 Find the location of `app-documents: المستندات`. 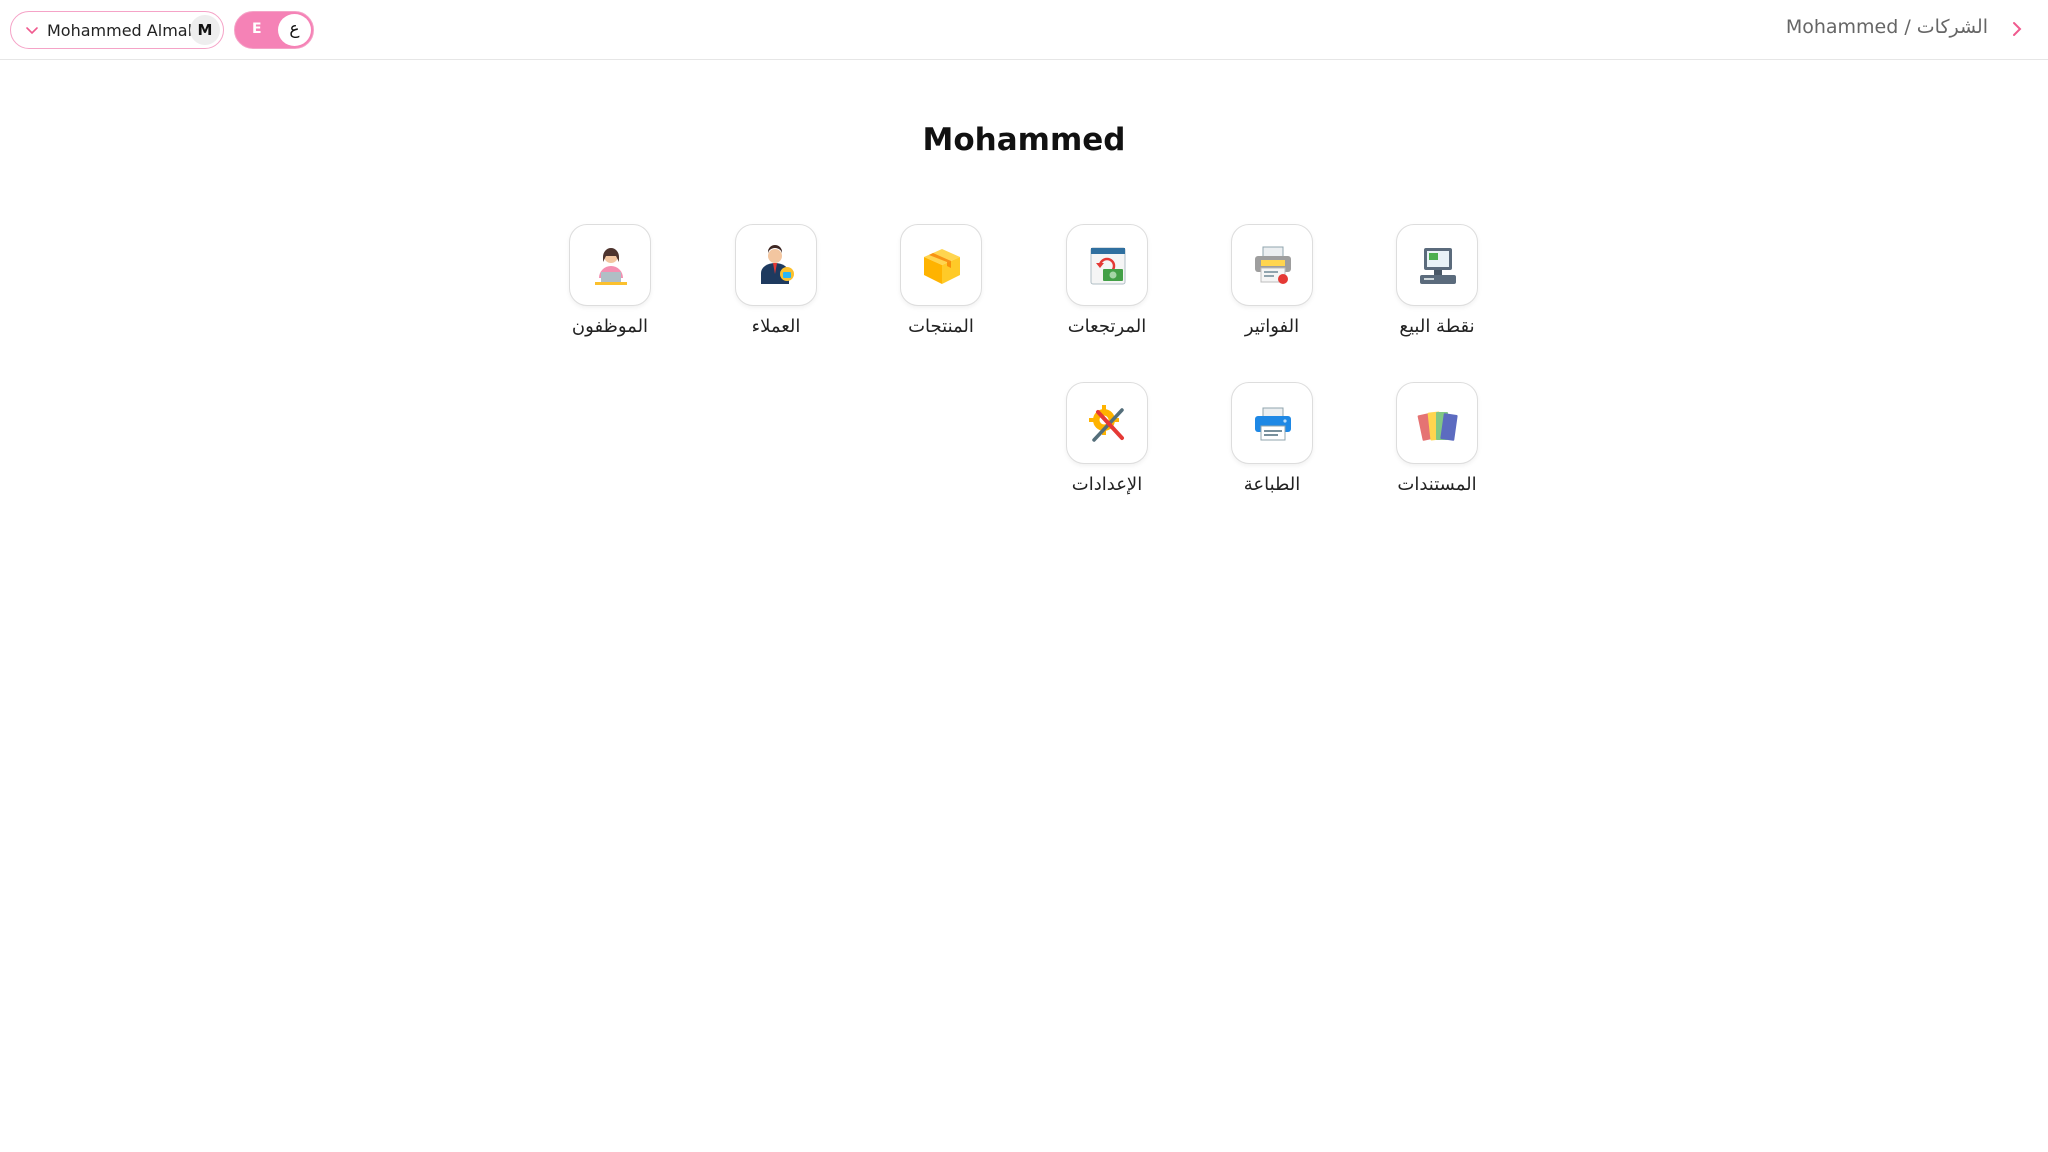

app-documents: المستندات is located at coordinates (1437, 447).